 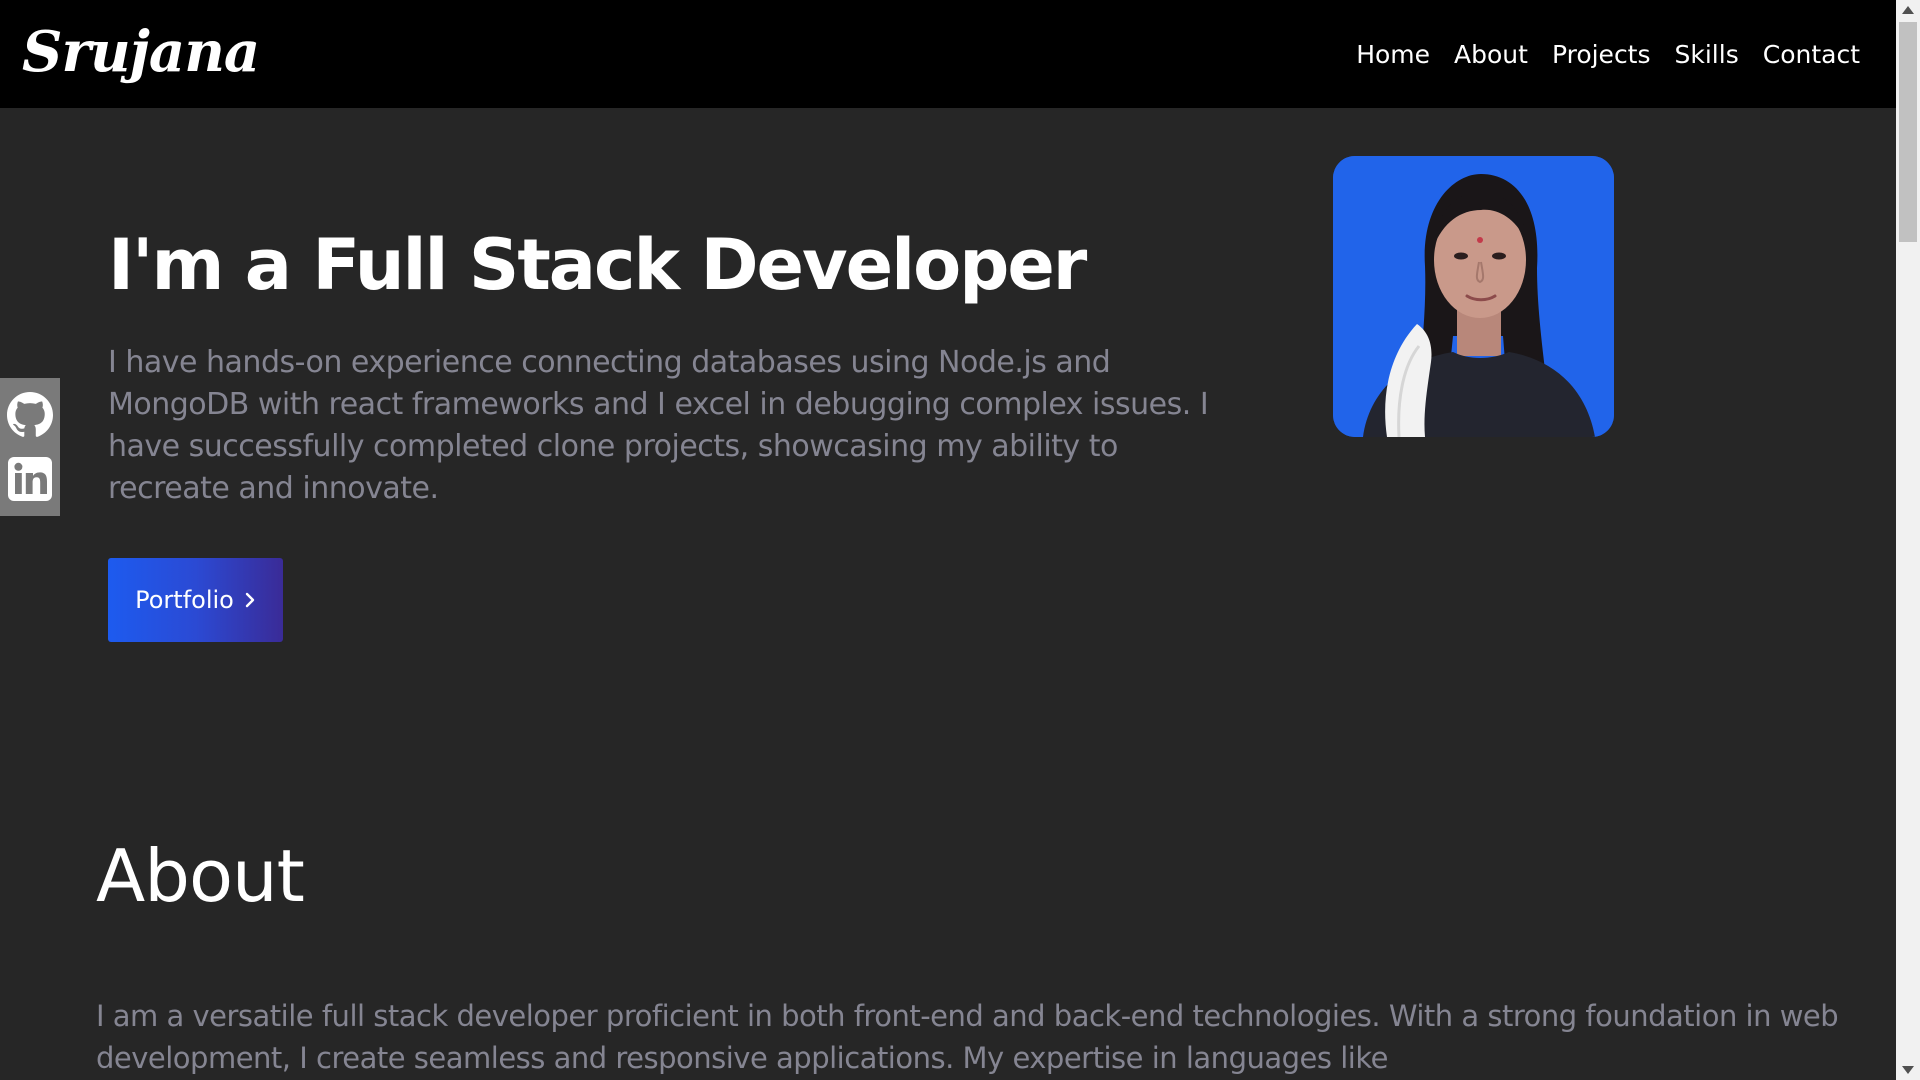 I want to click on brand-logo: Srujana, so click(x=141, y=52).